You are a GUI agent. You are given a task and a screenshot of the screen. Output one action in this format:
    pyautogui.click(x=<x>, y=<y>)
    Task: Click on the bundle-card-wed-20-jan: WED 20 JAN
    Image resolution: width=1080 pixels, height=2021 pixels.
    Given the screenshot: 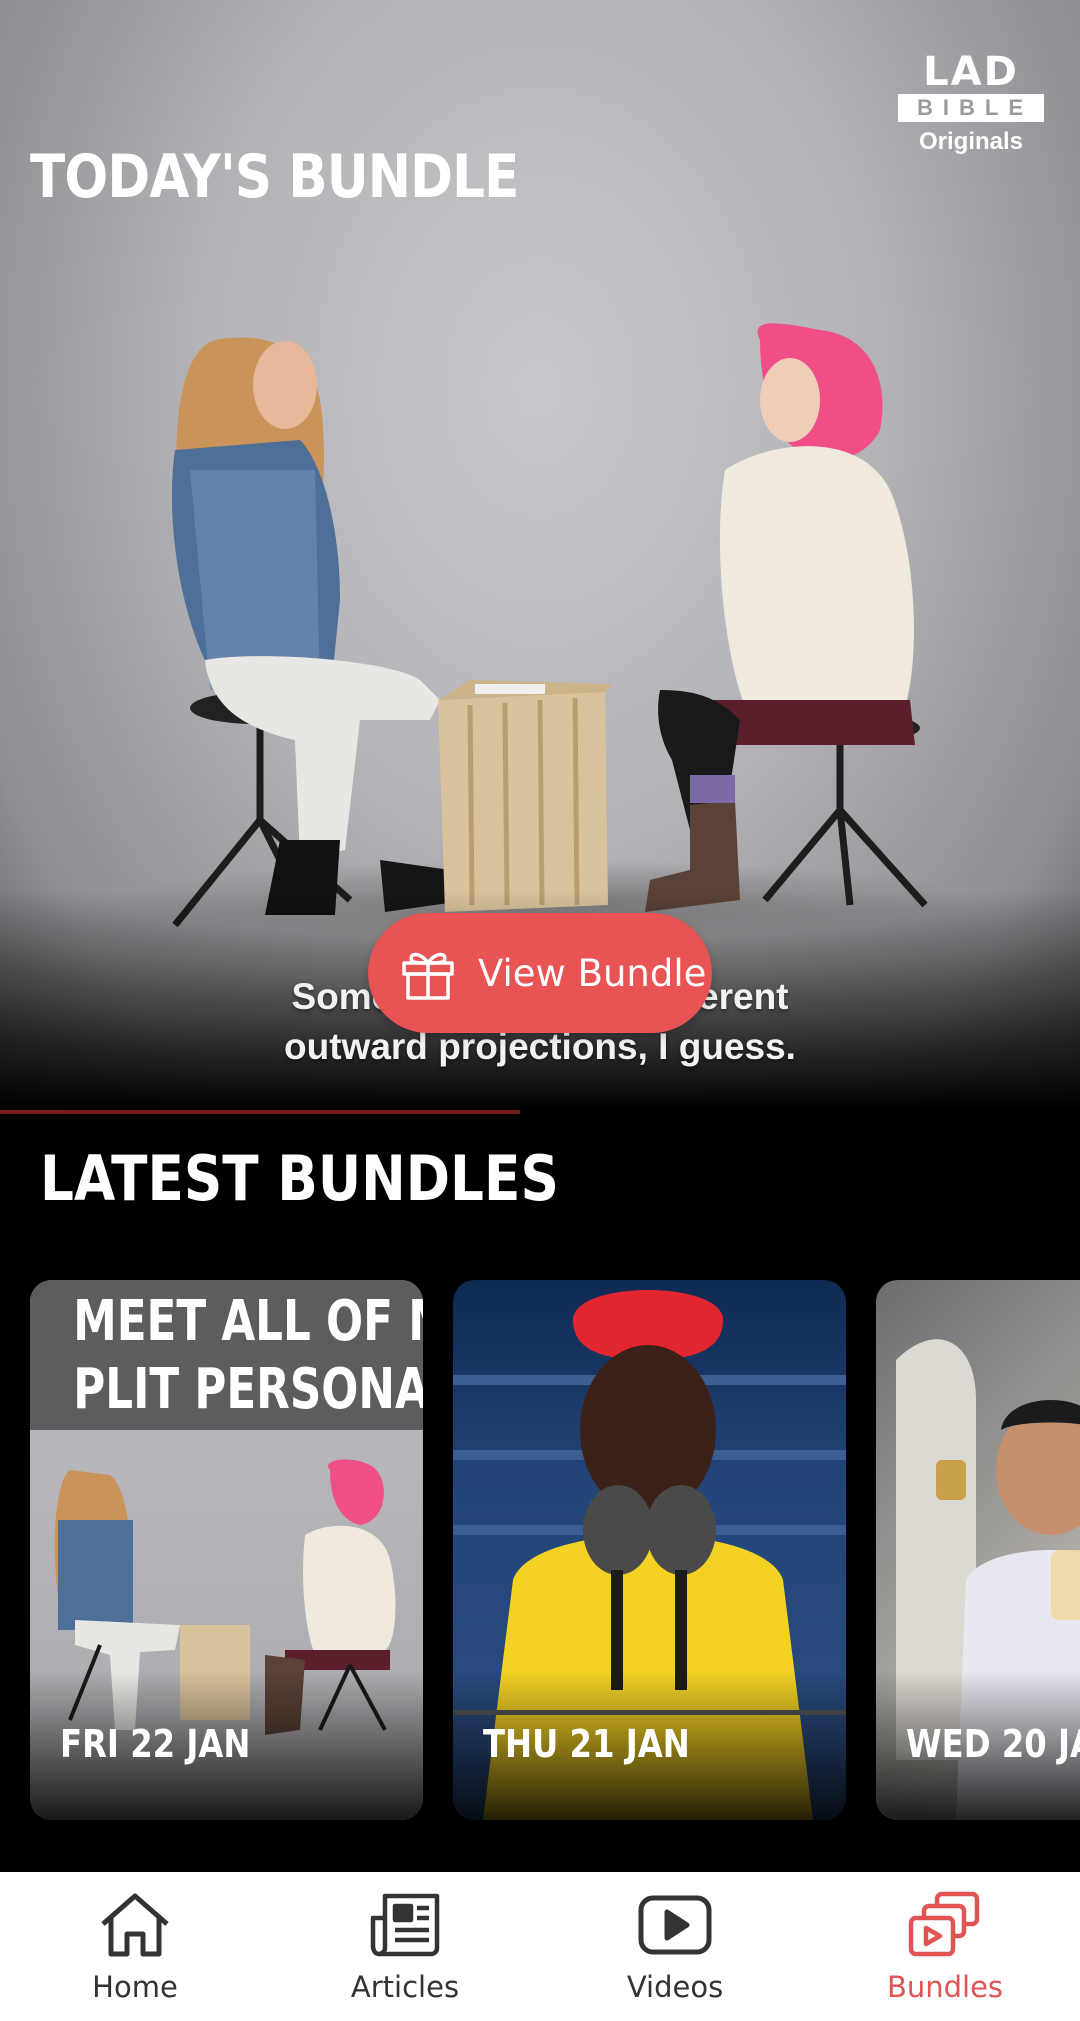 What is the action you would take?
    pyautogui.click(x=978, y=1550)
    